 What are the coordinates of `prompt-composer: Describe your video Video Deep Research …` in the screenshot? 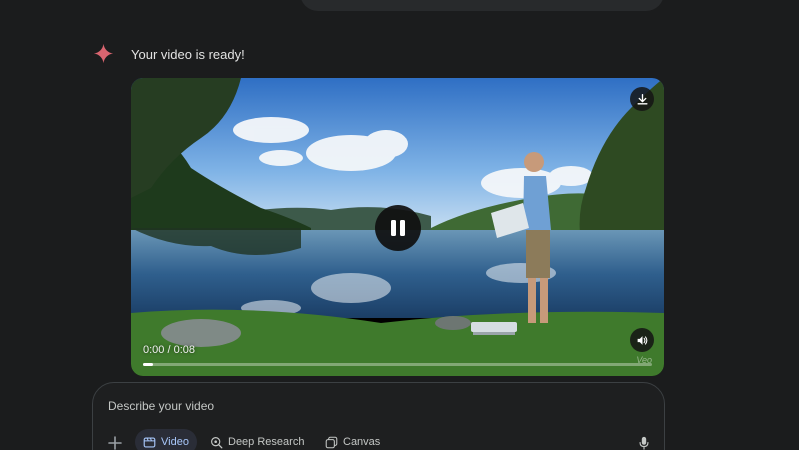 It's located at (378, 416).